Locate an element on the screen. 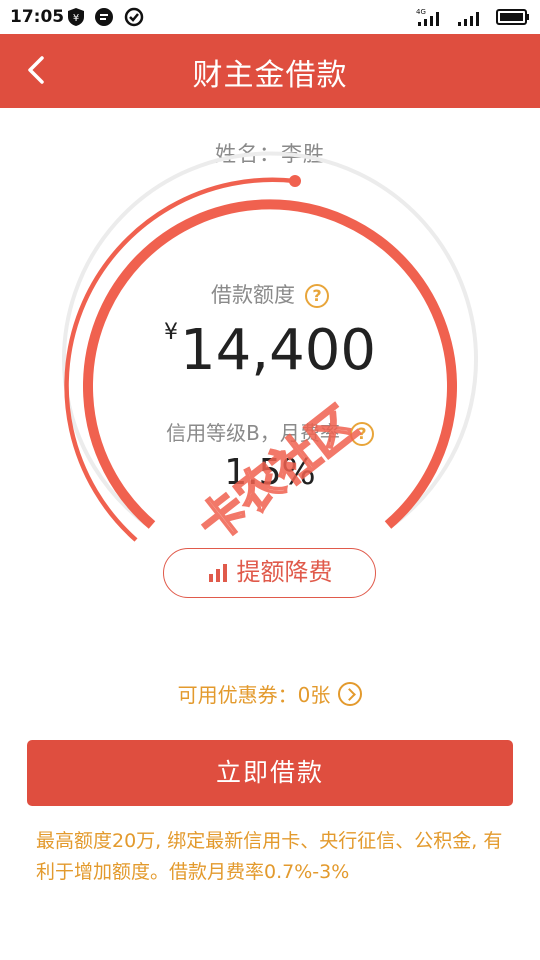 This screenshot has height=960, width=540. monthly-rate-value: 1.5% is located at coordinates (270, 472).